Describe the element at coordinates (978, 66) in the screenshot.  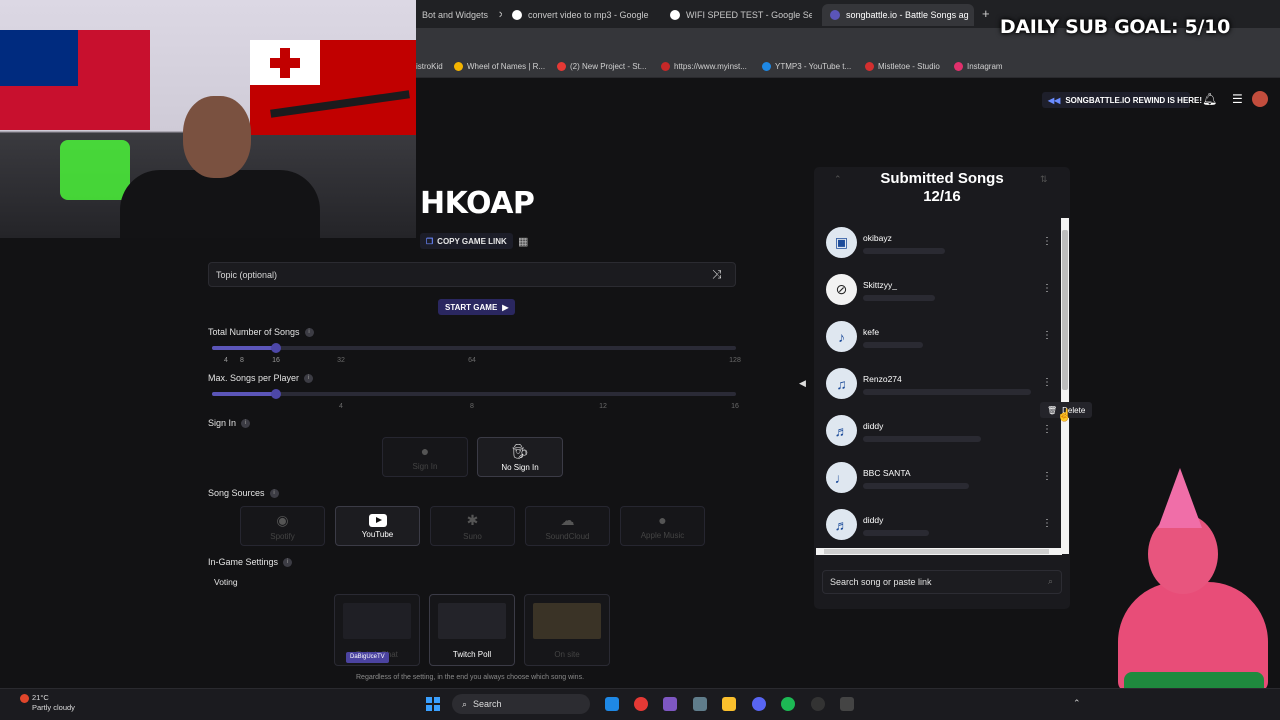
I see `bookmark: Instagram` at that location.